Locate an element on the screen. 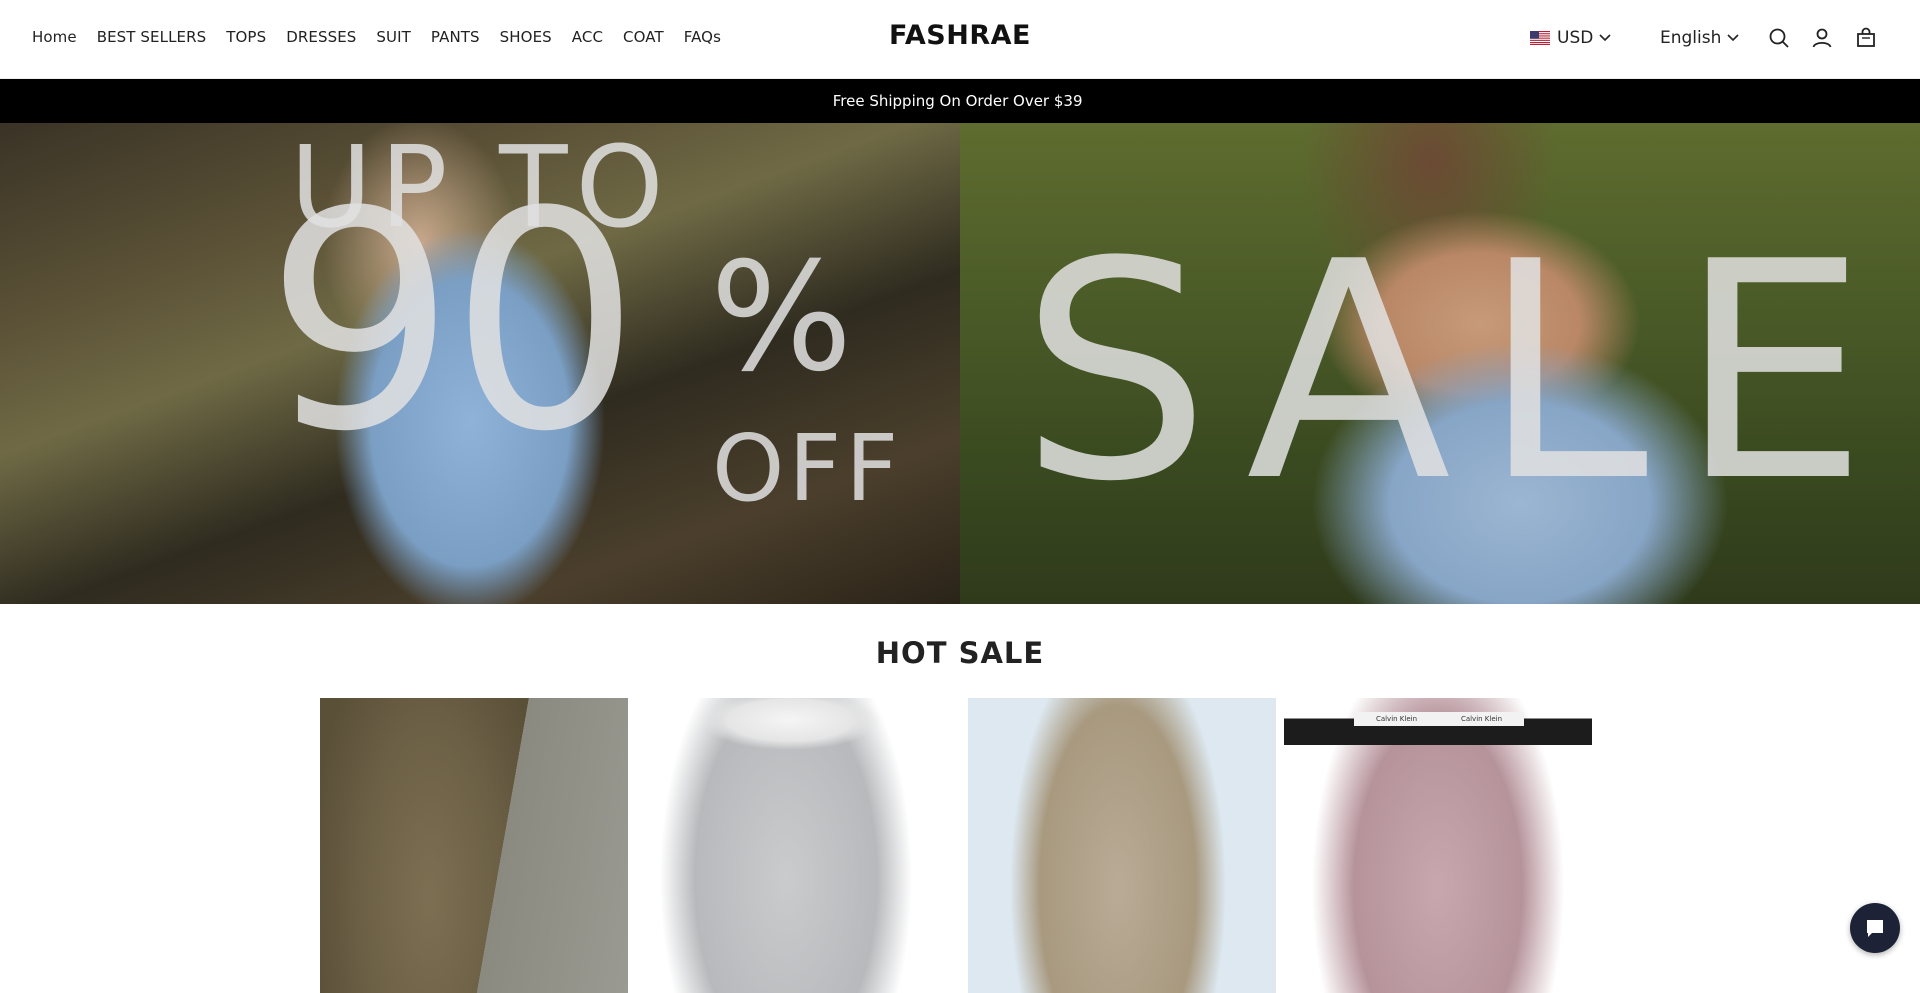 The image size is (1920, 993). product-card-grey-joggers is located at coordinates (790, 845).